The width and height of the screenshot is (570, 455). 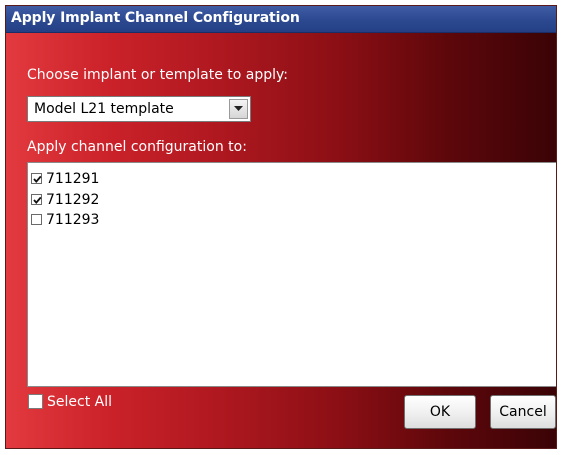 What do you see at coordinates (104, 109) in the screenshot?
I see `dropdown-selected-value: Model L21 template` at bounding box center [104, 109].